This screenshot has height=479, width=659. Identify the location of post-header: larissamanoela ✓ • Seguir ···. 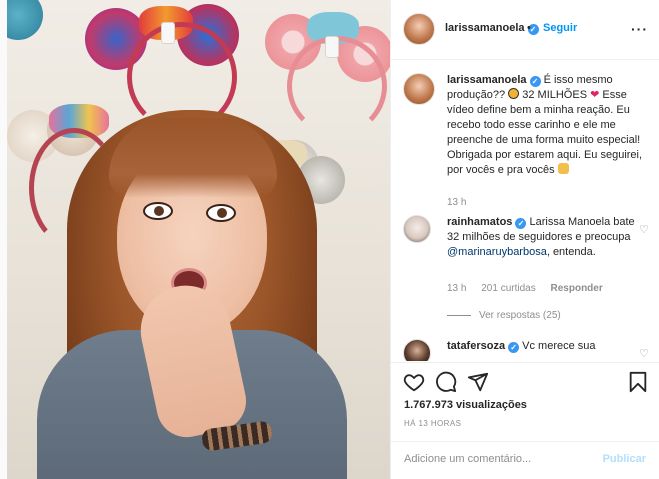
(525, 30).